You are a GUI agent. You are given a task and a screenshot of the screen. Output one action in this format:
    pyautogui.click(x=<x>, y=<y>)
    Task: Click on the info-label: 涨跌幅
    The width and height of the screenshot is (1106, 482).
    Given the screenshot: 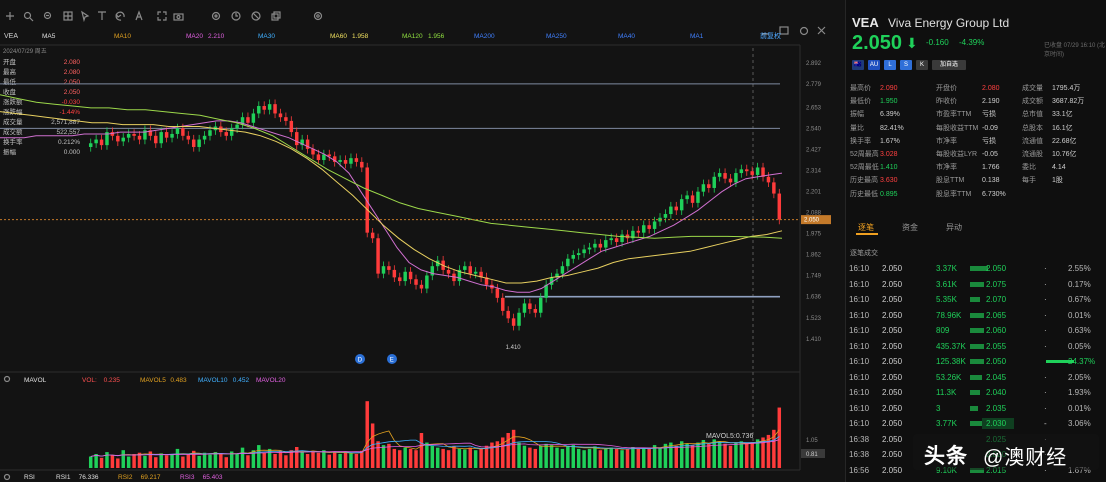 What is the action you would take?
    pyautogui.click(x=13, y=111)
    